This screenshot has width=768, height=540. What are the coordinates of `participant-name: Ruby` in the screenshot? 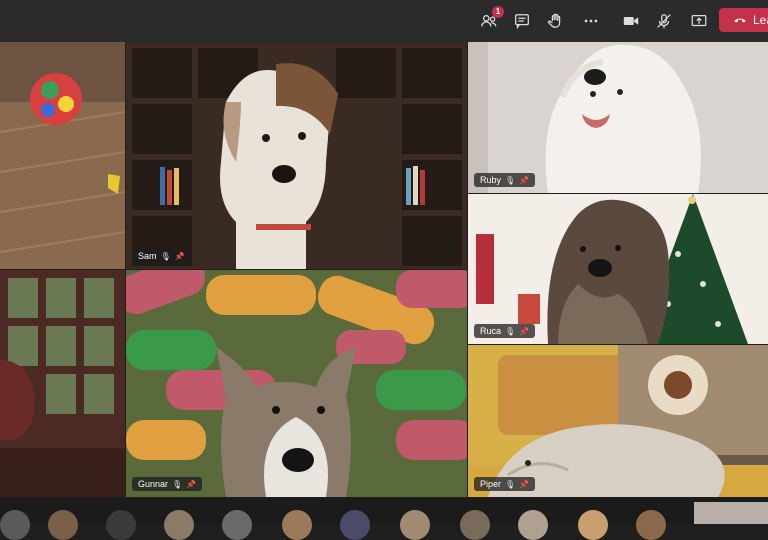 It's located at (491, 180).